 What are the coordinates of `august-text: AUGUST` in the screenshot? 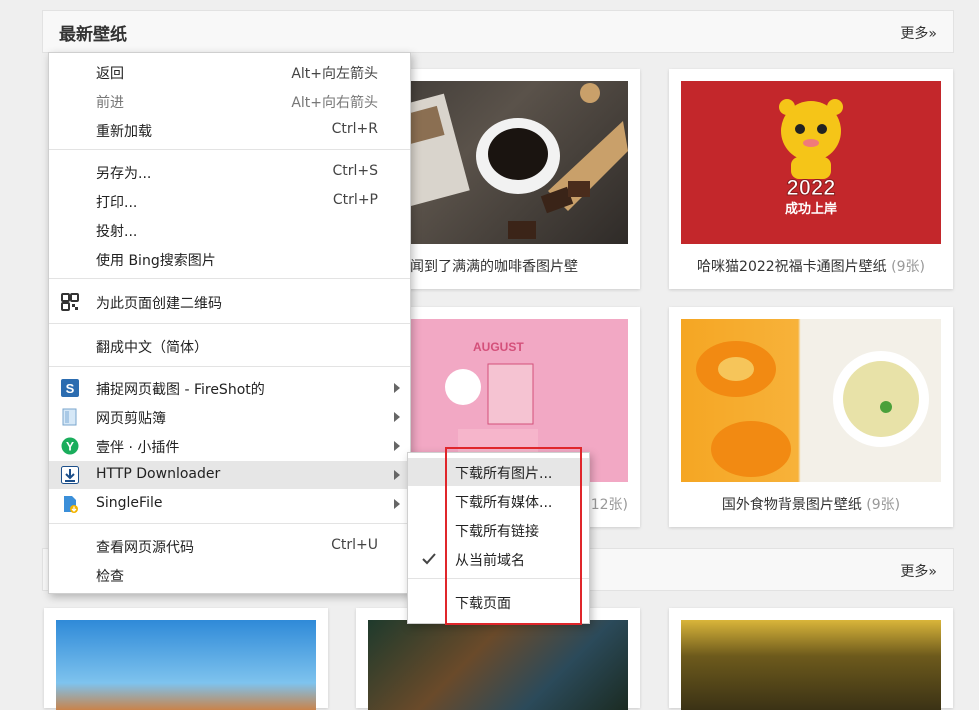 It's located at (498, 347).